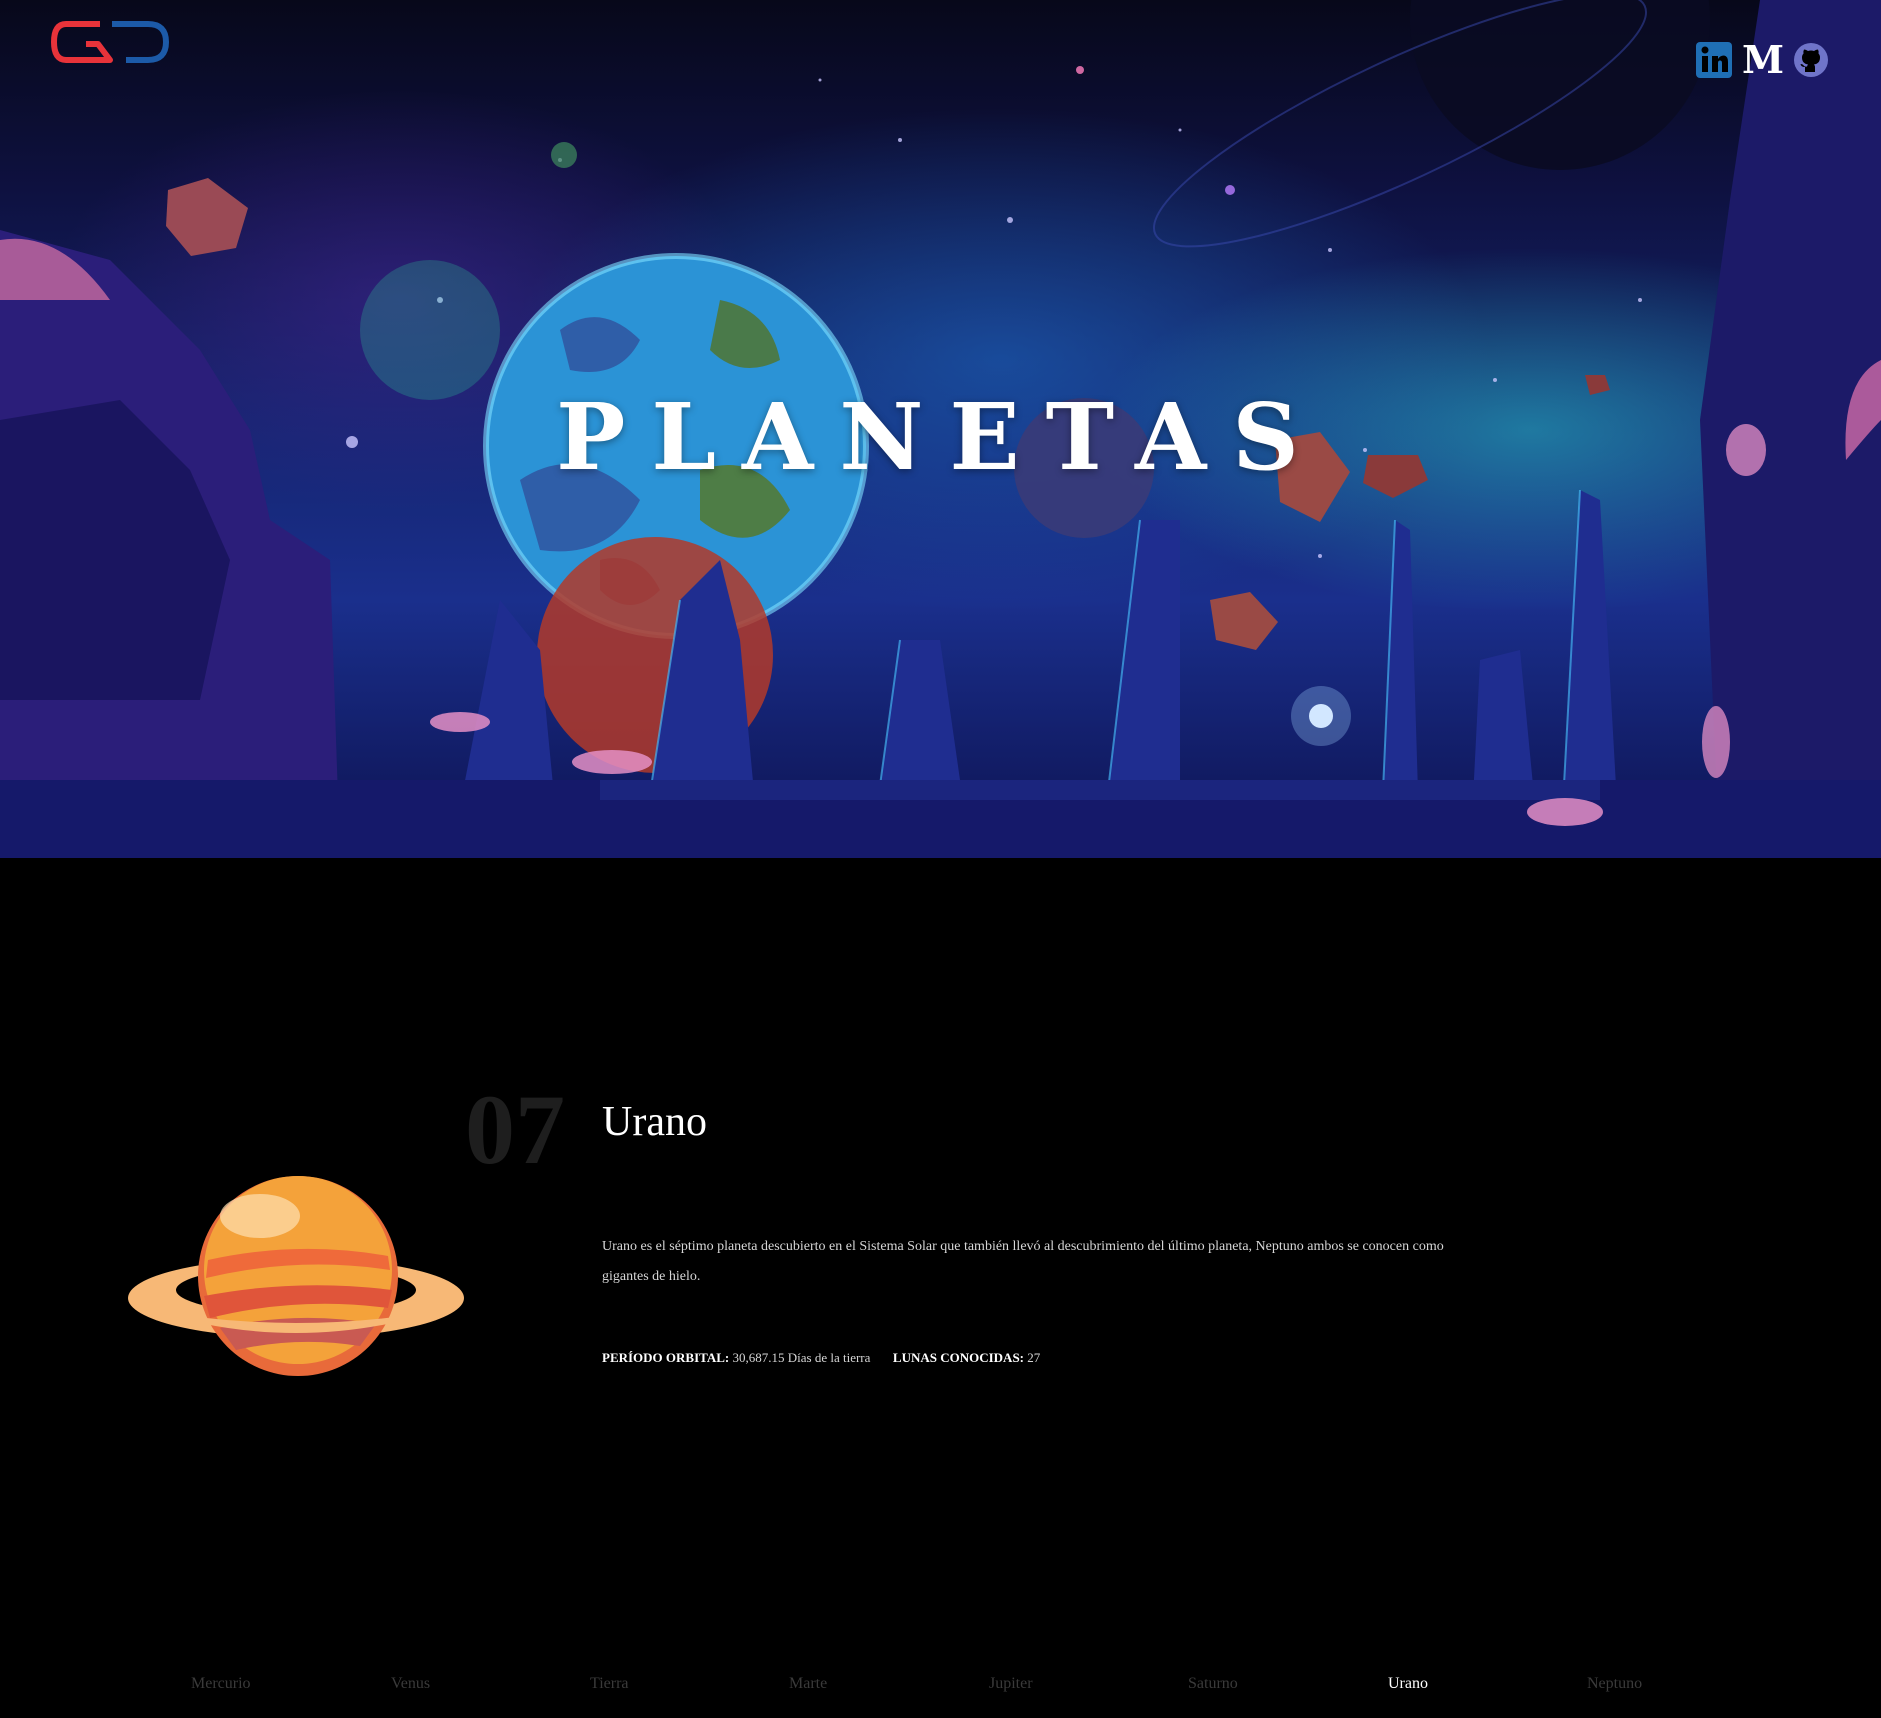 Image resolution: width=1881 pixels, height=1718 pixels. I want to click on nav-item-saturno: Saturno, so click(1213, 1684).